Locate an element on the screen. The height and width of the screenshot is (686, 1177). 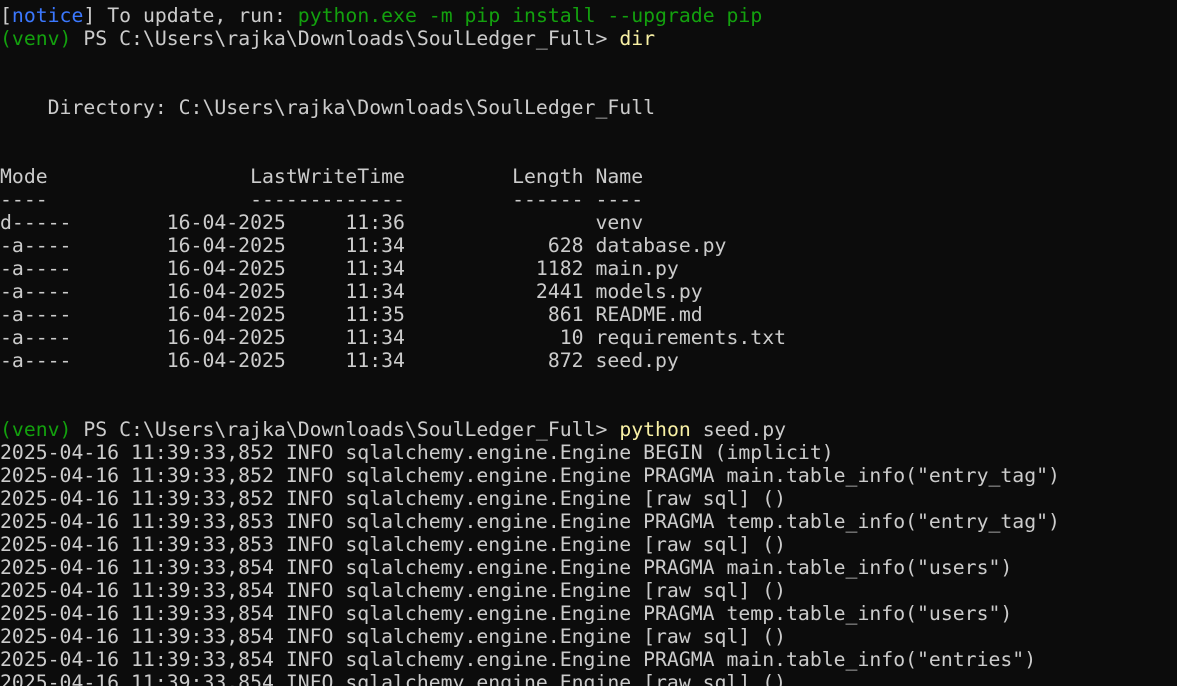
listing-row: -a---- 16-04-2025 11:34 1182 main.py is located at coordinates (339, 268).